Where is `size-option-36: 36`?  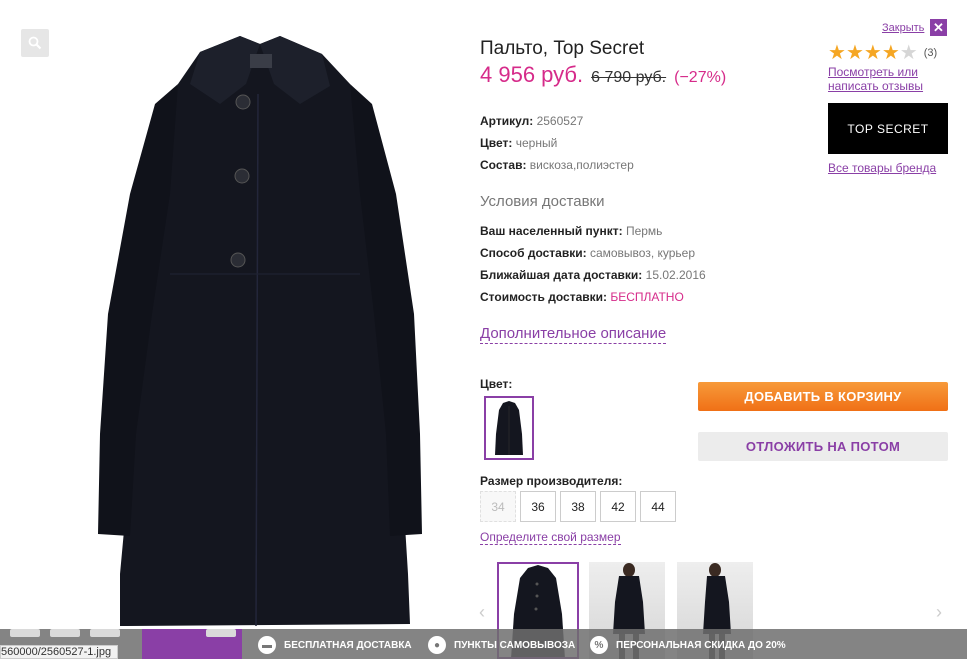
size-option-36: 36 is located at coordinates (538, 506).